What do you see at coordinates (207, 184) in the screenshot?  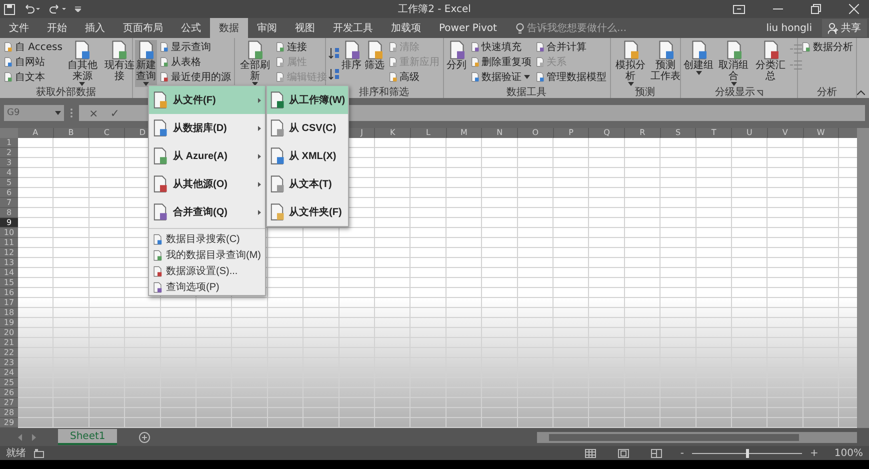 I see `menu-item: 从其他源(O)` at bounding box center [207, 184].